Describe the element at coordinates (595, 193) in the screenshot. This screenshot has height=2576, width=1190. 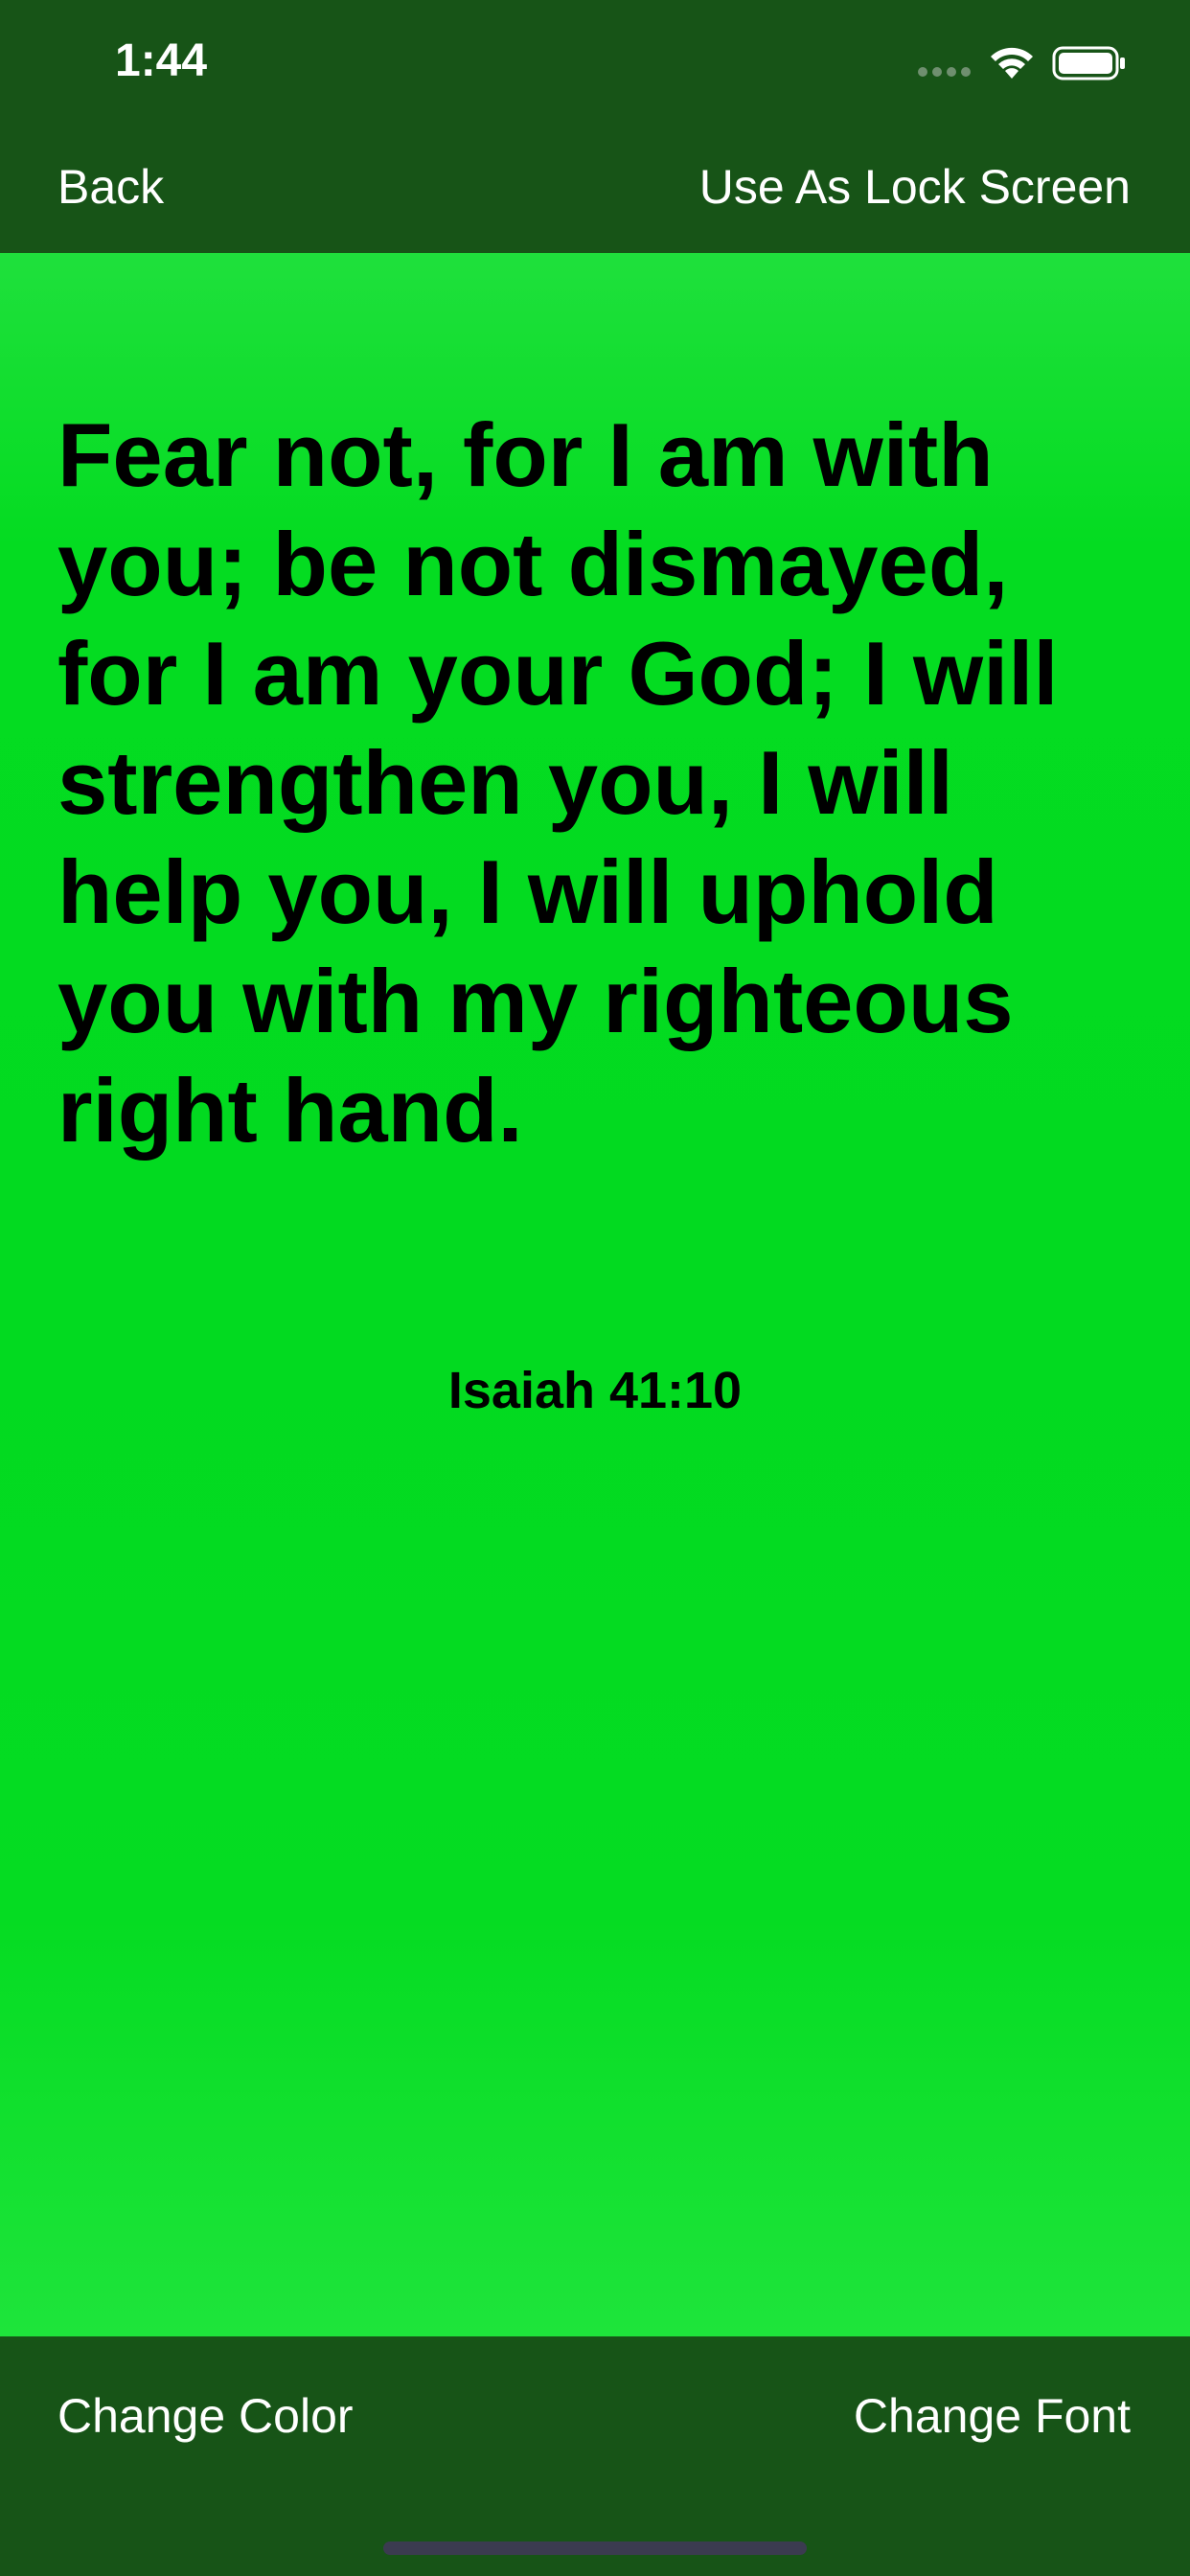
I see `nav-bar: Back Use As Lock Screen` at that location.